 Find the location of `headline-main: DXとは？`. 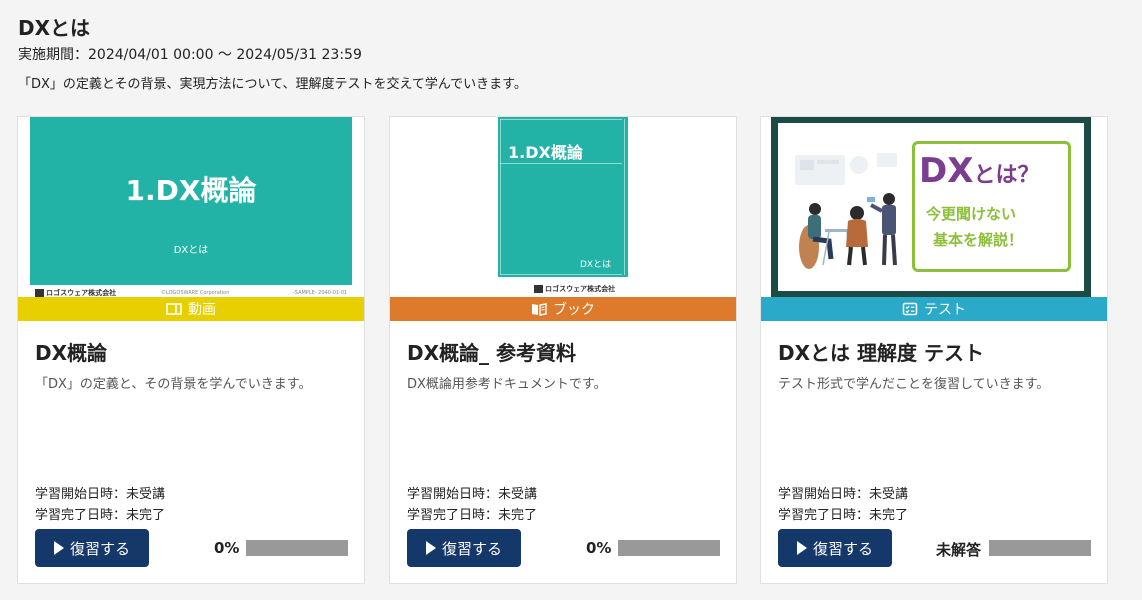

headline-main: DXとは？ is located at coordinates (979, 171).